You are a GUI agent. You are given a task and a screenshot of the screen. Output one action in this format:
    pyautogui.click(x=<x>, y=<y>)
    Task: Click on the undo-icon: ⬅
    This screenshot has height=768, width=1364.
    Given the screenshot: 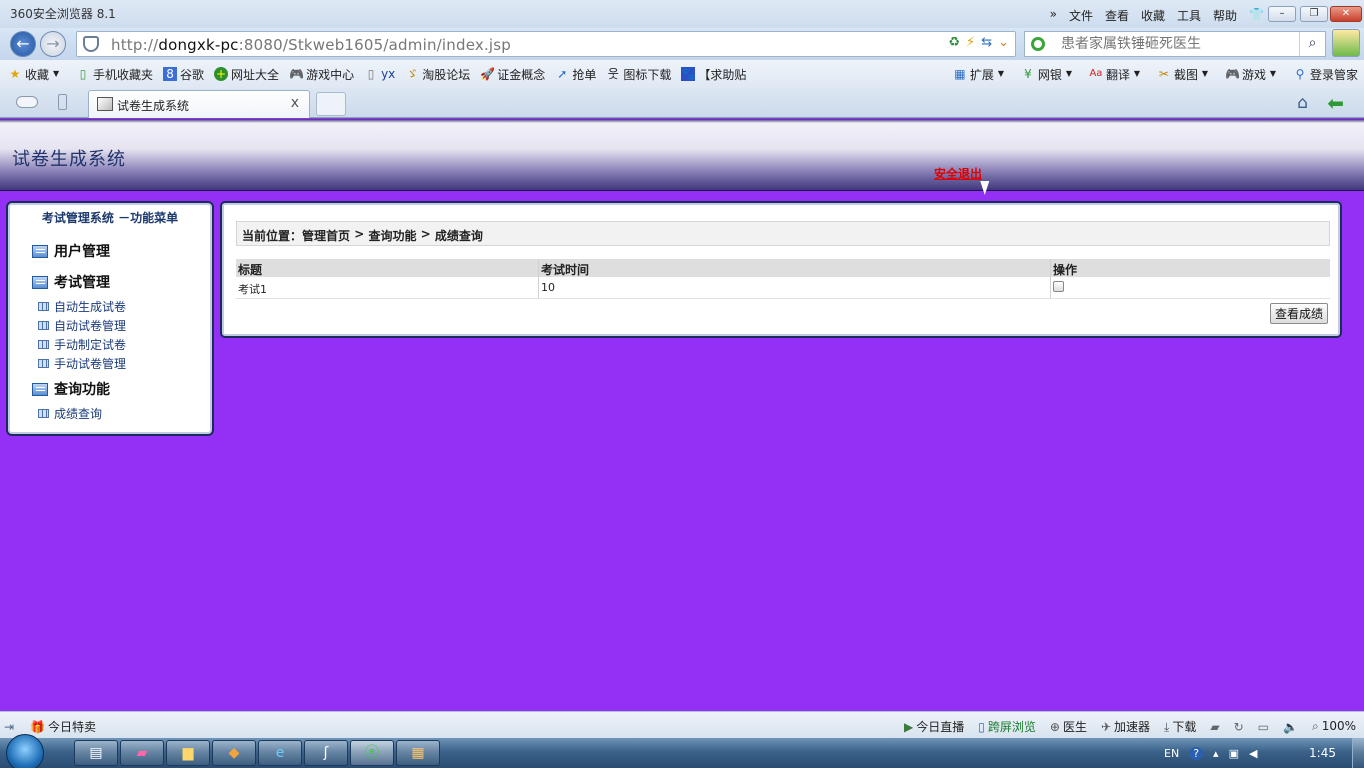 What is the action you would take?
    pyautogui.click(x=1335, y=103)
    